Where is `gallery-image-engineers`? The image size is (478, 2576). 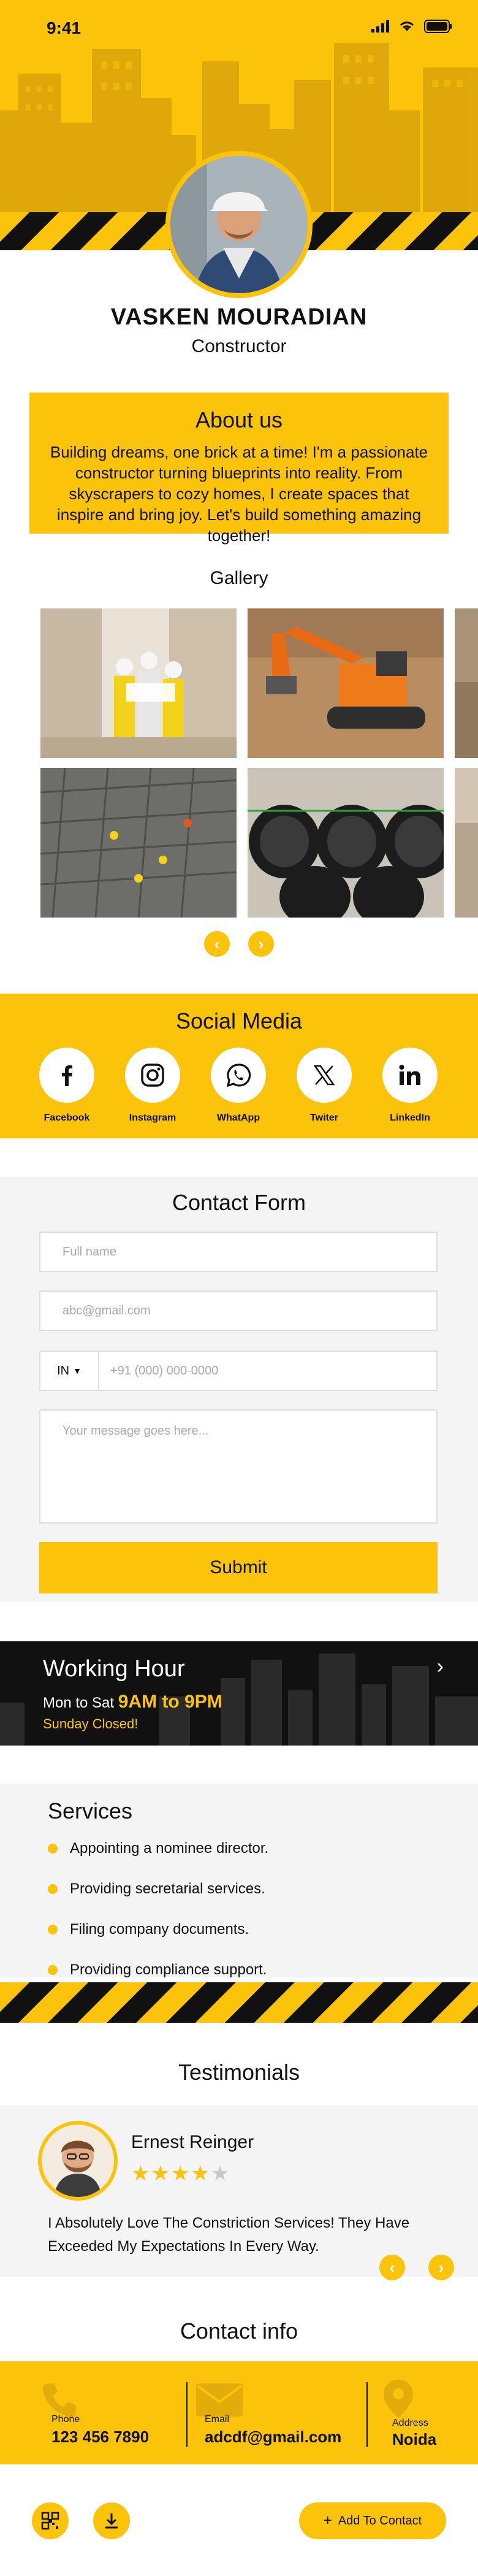 gallery-image-engineers is located at coordinates (138, 683).